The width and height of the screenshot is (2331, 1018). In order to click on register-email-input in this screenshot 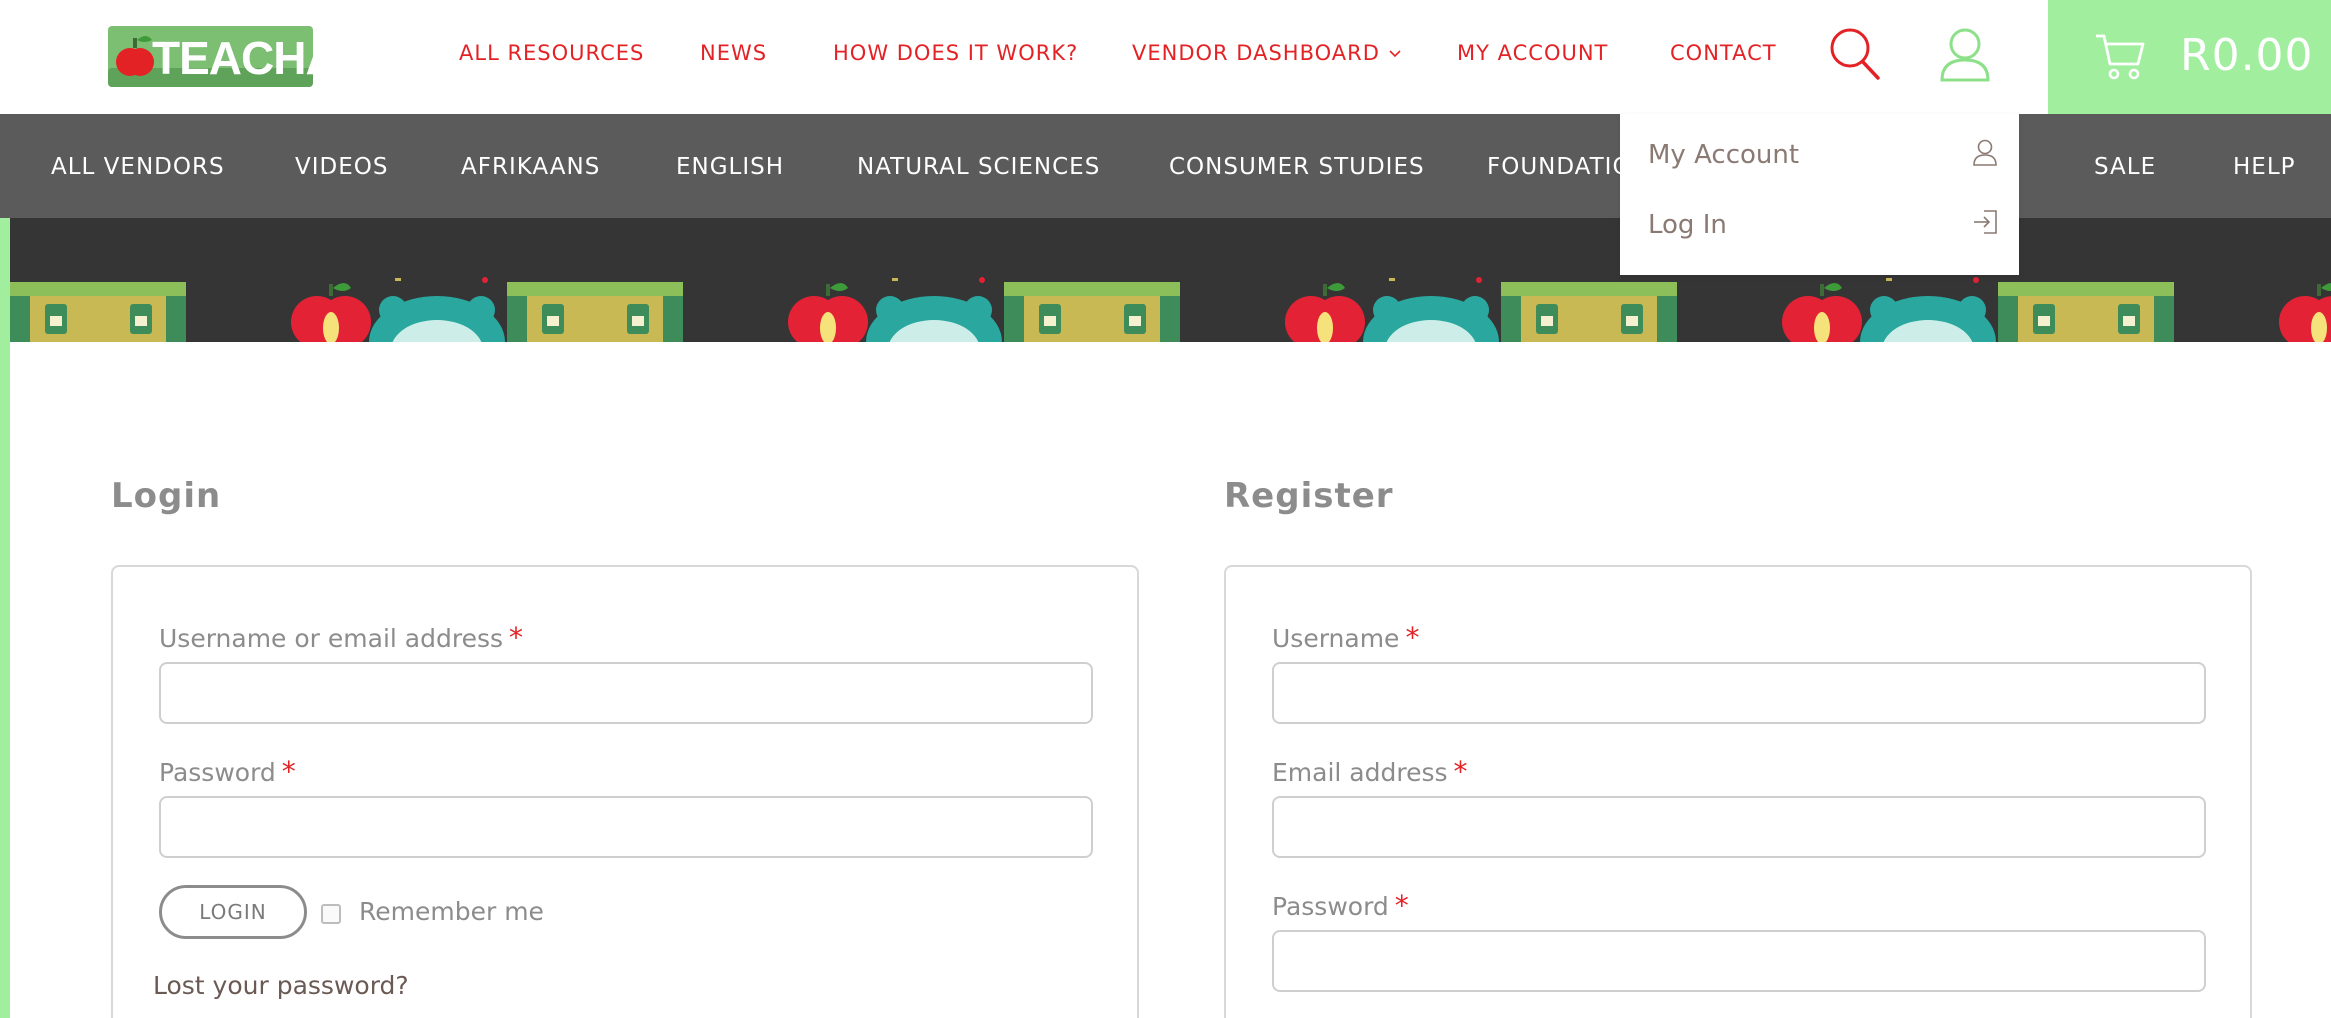, I will do `click(1739, 827)`.